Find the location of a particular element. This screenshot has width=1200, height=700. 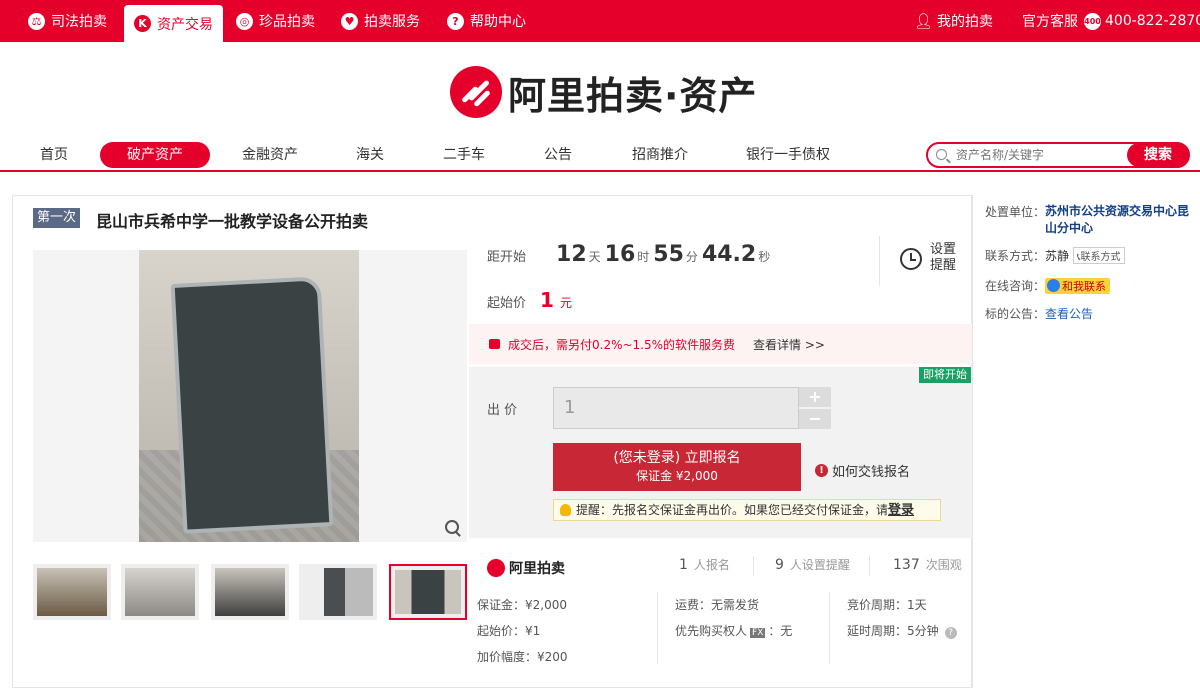

nav-bankruptcy-assets: 破产资产 is located at coordinates (155, 155).